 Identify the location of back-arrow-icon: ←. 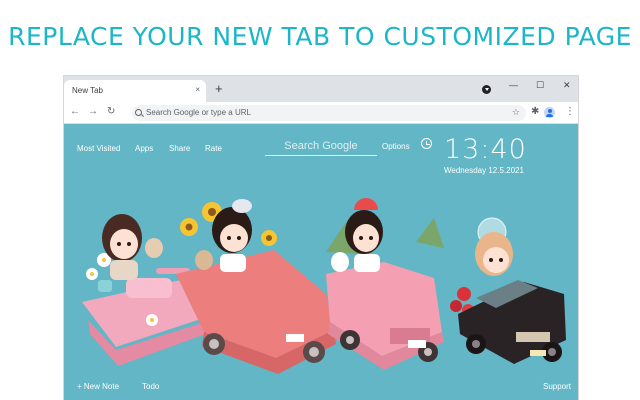
(75, 112).